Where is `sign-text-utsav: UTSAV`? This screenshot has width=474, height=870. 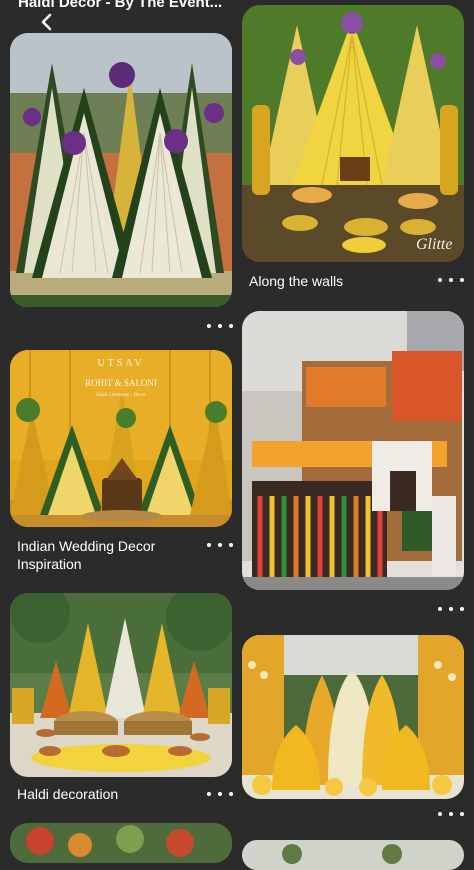
sign-text-utsav: UTSAV is located at coordinates (120, 363).